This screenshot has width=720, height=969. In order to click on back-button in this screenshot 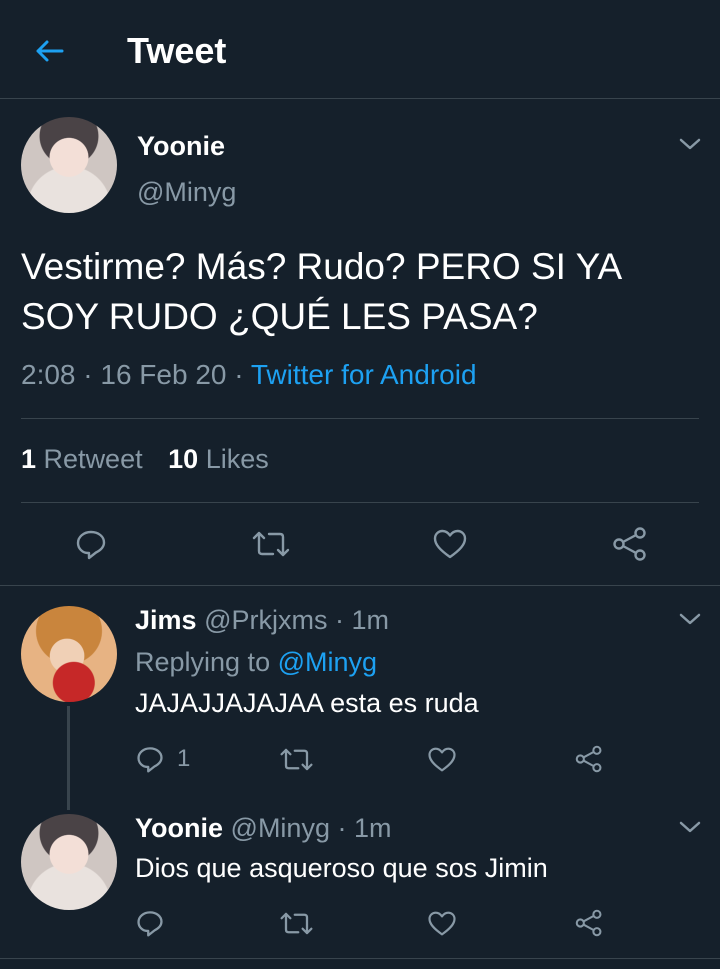, I will do `click(50, 51)`.